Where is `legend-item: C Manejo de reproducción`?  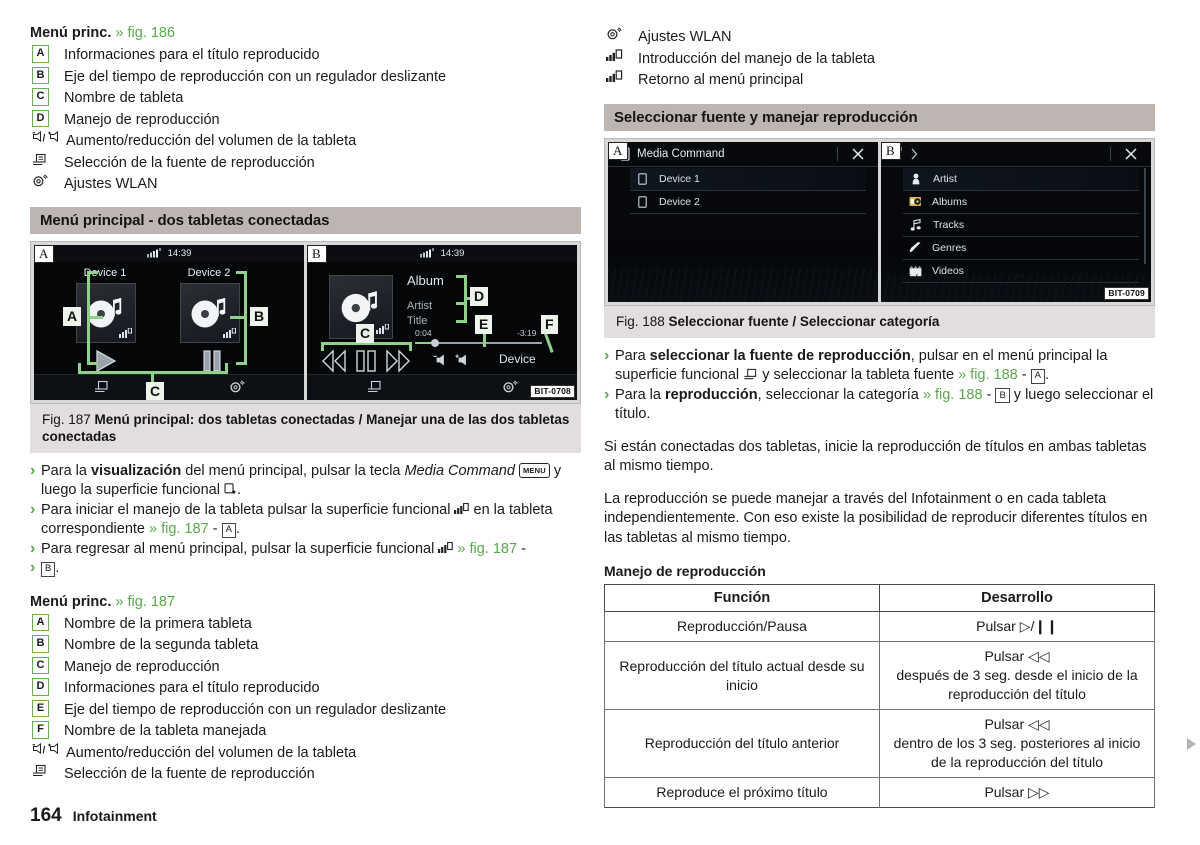 legend-item: C Manejo de reproducción is located at coordinates (305, 667).